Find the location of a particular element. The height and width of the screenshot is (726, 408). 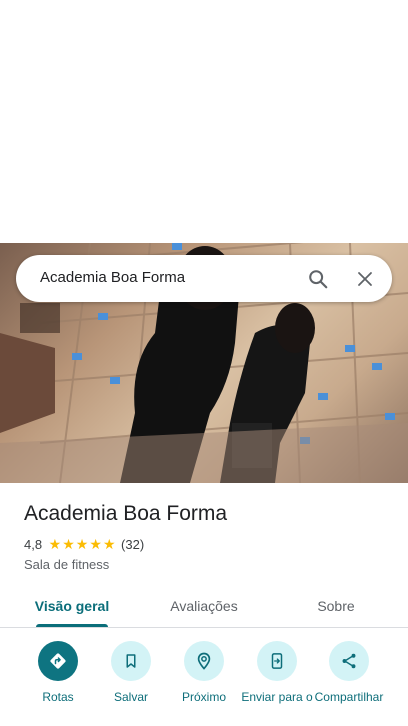

rating-row: 4,8 ★ ★ ★ ★ ★ (32) is located at coordinates (84, 544).